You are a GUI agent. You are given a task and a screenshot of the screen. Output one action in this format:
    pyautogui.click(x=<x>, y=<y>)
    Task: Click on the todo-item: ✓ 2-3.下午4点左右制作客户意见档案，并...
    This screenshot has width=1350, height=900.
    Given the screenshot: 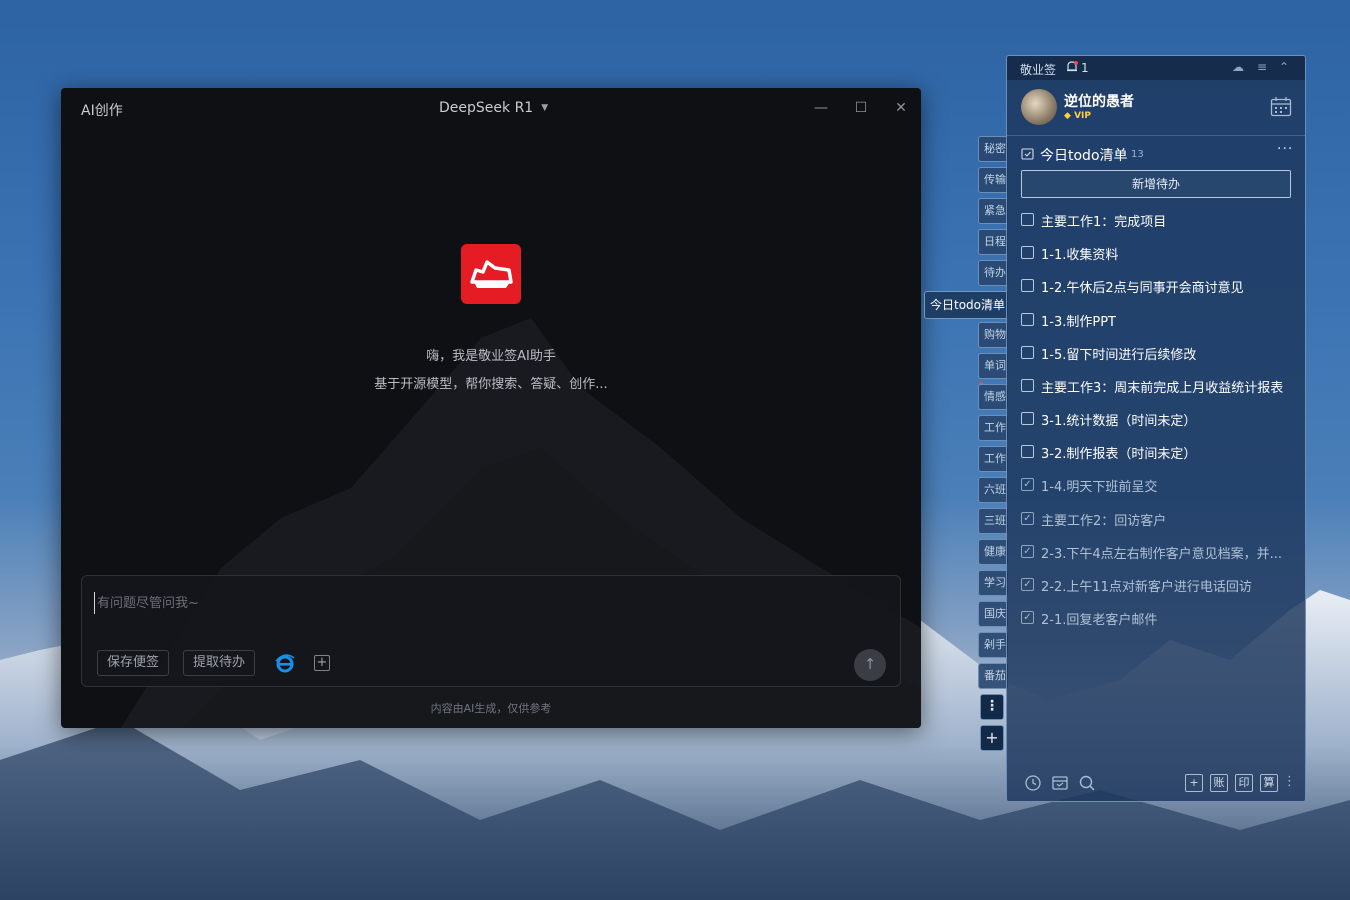 What is the action you would take?
    pyautogui.click(x=1161, y=552)
    